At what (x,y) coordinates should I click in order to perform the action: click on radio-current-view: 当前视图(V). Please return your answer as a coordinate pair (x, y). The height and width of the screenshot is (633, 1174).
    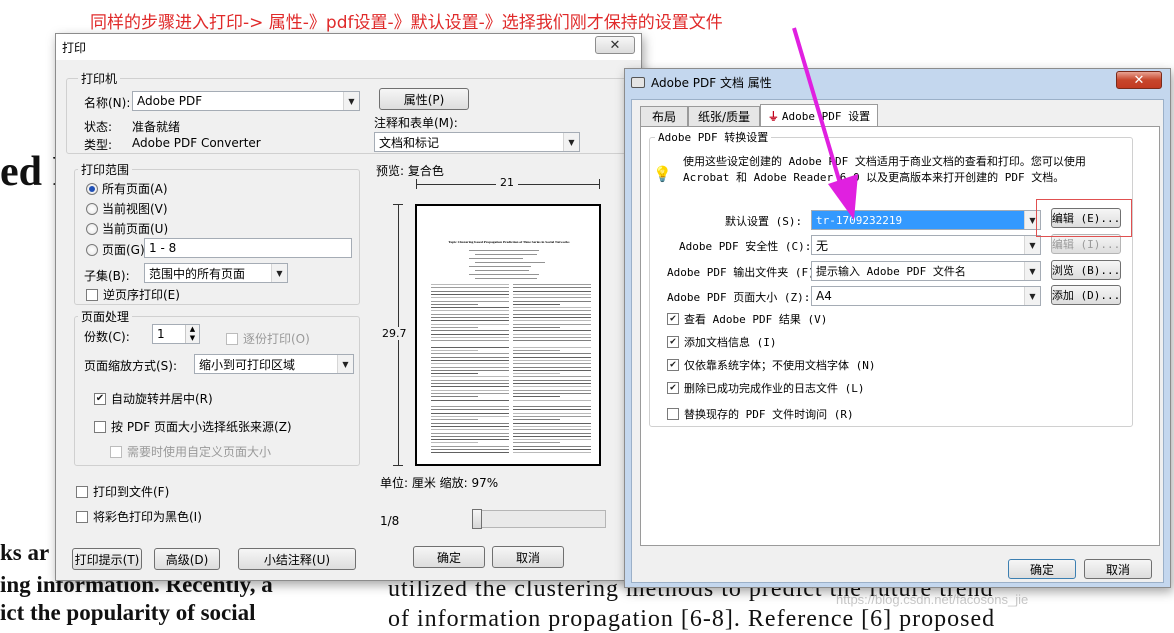
    Looking at the image, I should click on (127, 208).